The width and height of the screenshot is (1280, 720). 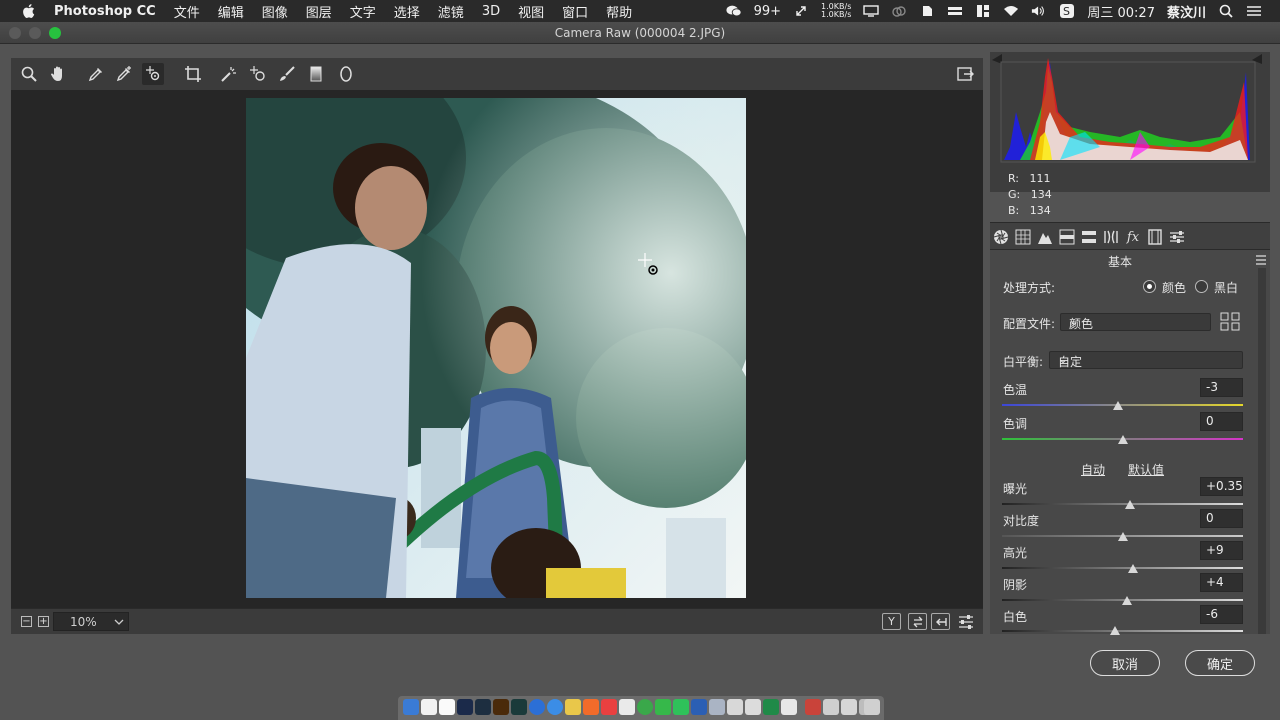 I want to click on panel-menu-icon, so click(x=1261, y=260).